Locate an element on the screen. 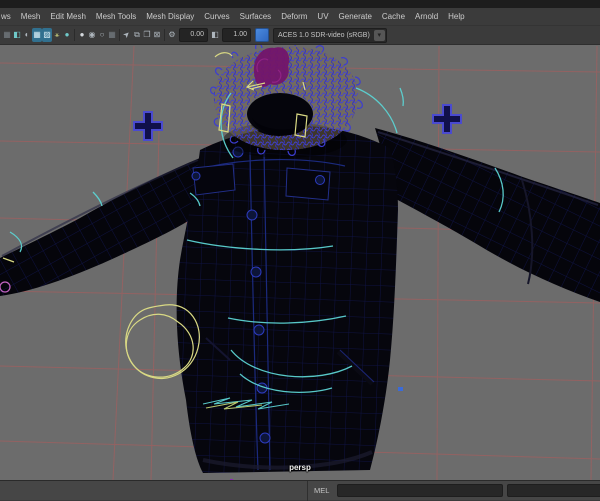 The image size is (600, 501). gamma-field: 1.00 is located at coordinates (236, 35).